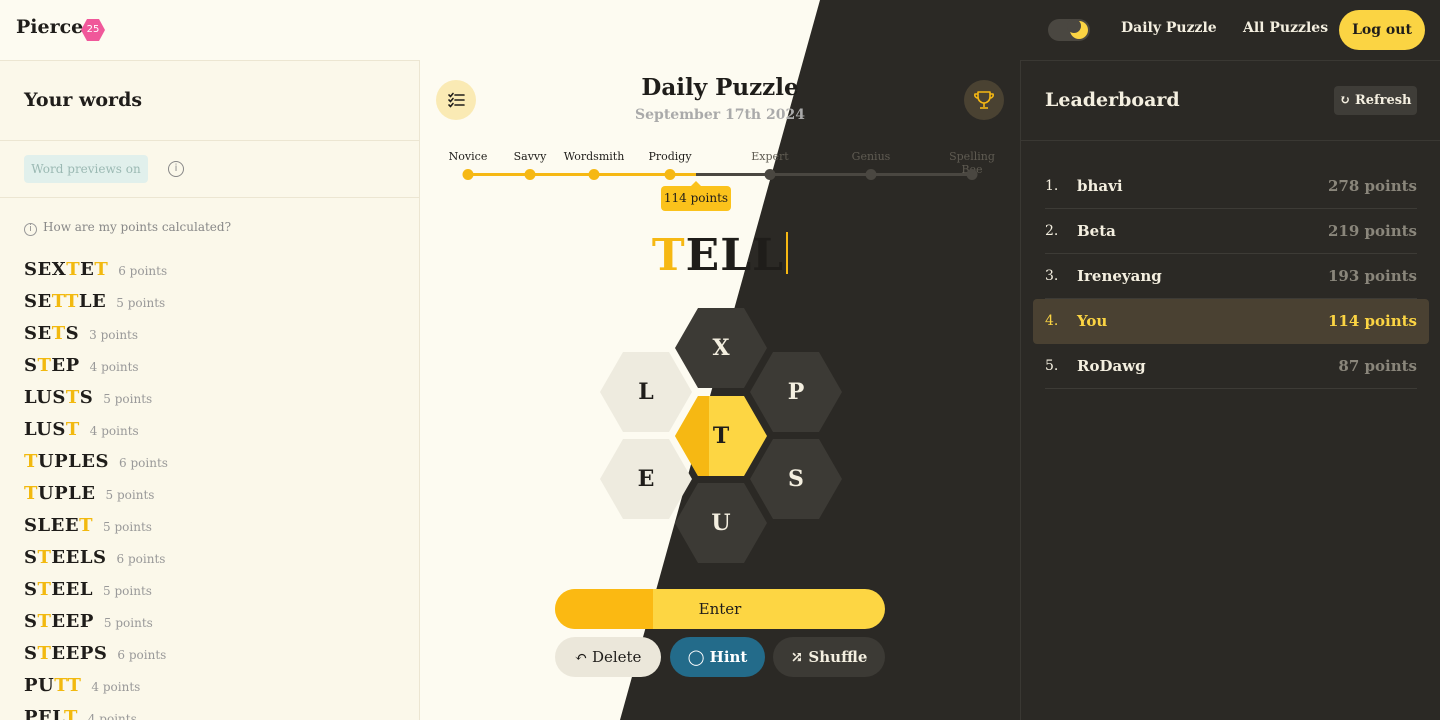 The image size is (1440, 720). I want to click on nav-daily-puzzle: Daily Puzzle, so click(1169, 28).